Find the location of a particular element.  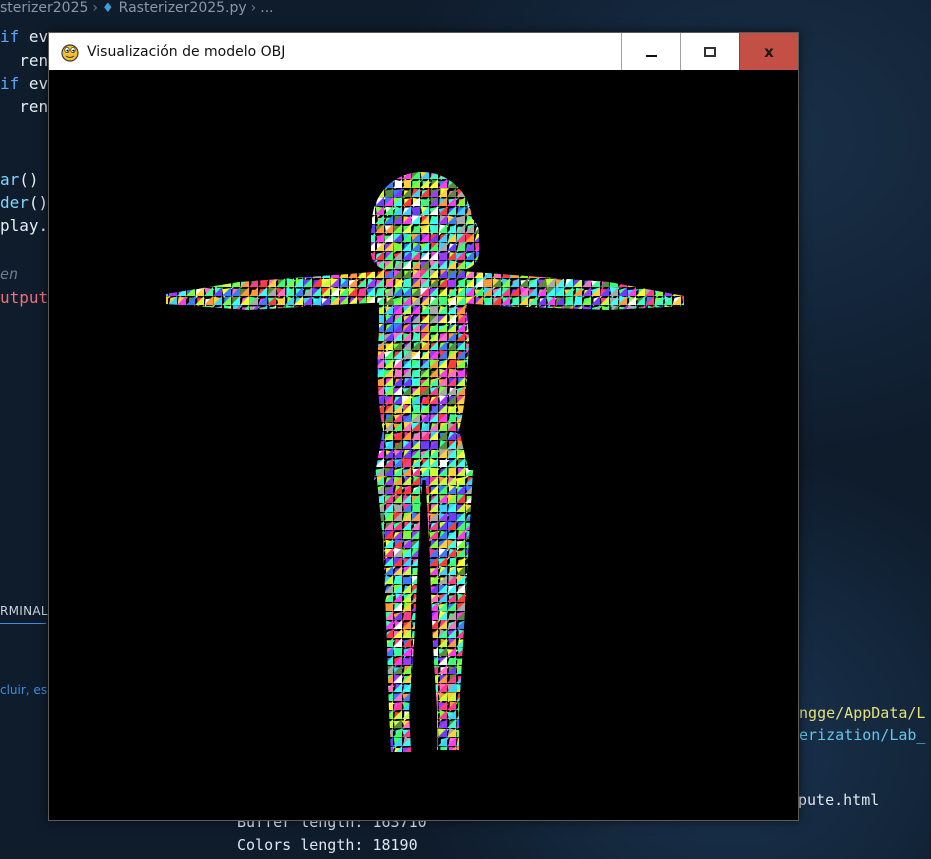

maximize-button is located at coordinates (709, 51).